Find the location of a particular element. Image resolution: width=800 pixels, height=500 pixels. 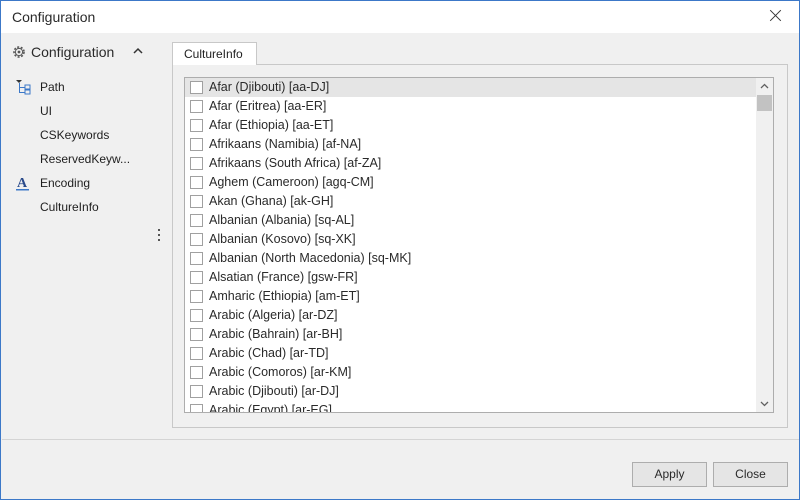

tab-label: CultureInfo is located at coordinates (213, 54).